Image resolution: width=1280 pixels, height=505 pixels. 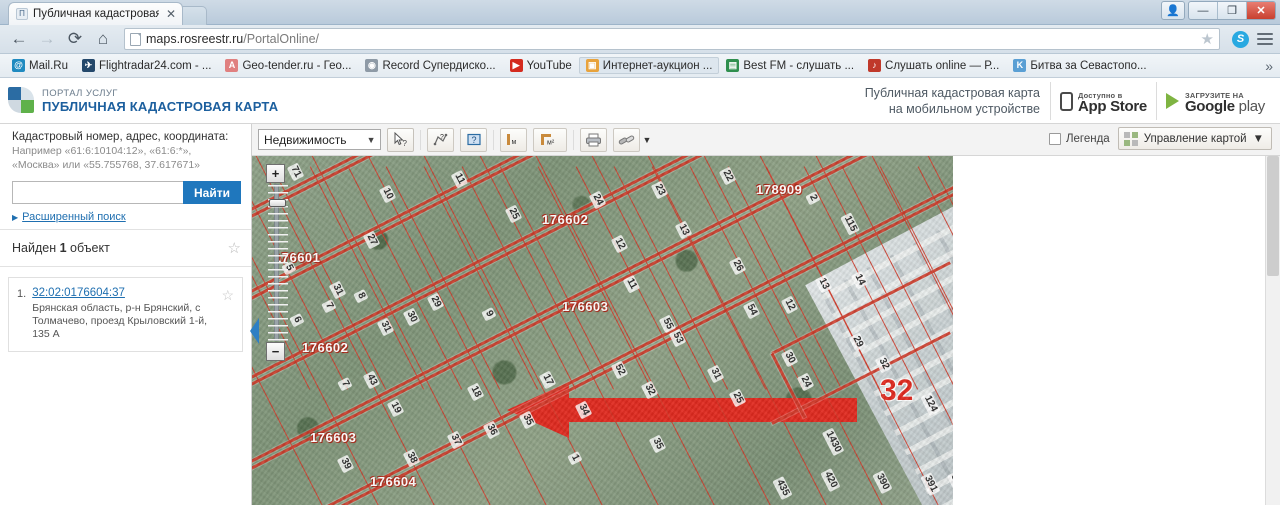 What do you see at coordinates (592, 65) in the screenshot?
I see `bookmark-favicon: ▣` at bounding box center [592, 65].